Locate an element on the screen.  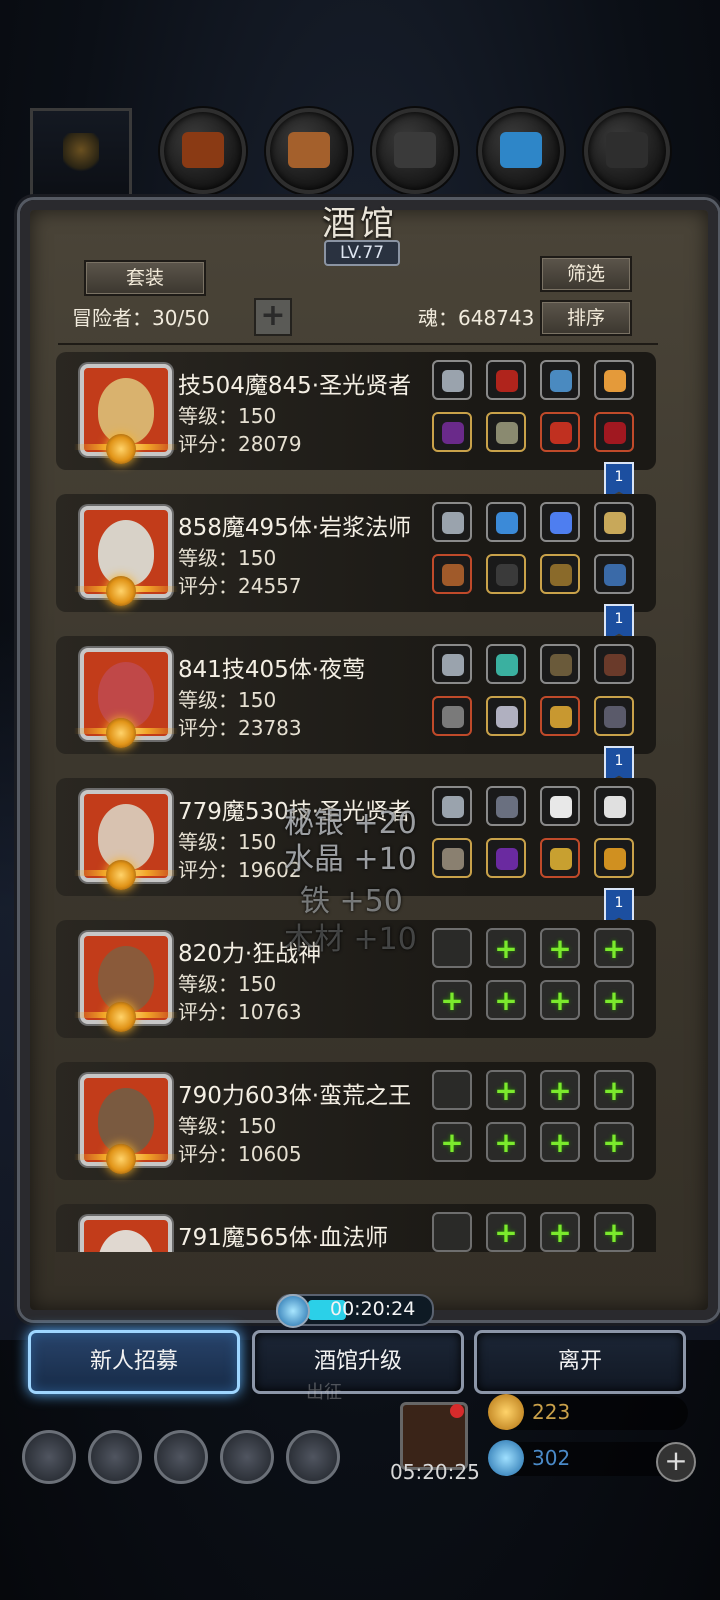
hero-row: 791魔565体·血法师 + + + is located at coordinates (356, 1228).